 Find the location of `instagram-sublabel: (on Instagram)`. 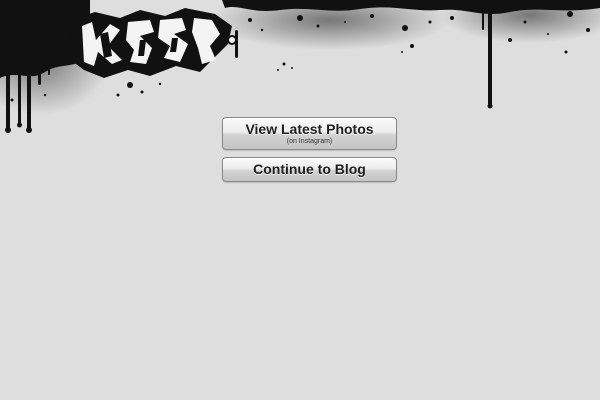

instagram-sublabel: (on Instagram) is located at coordinates (309, 141).